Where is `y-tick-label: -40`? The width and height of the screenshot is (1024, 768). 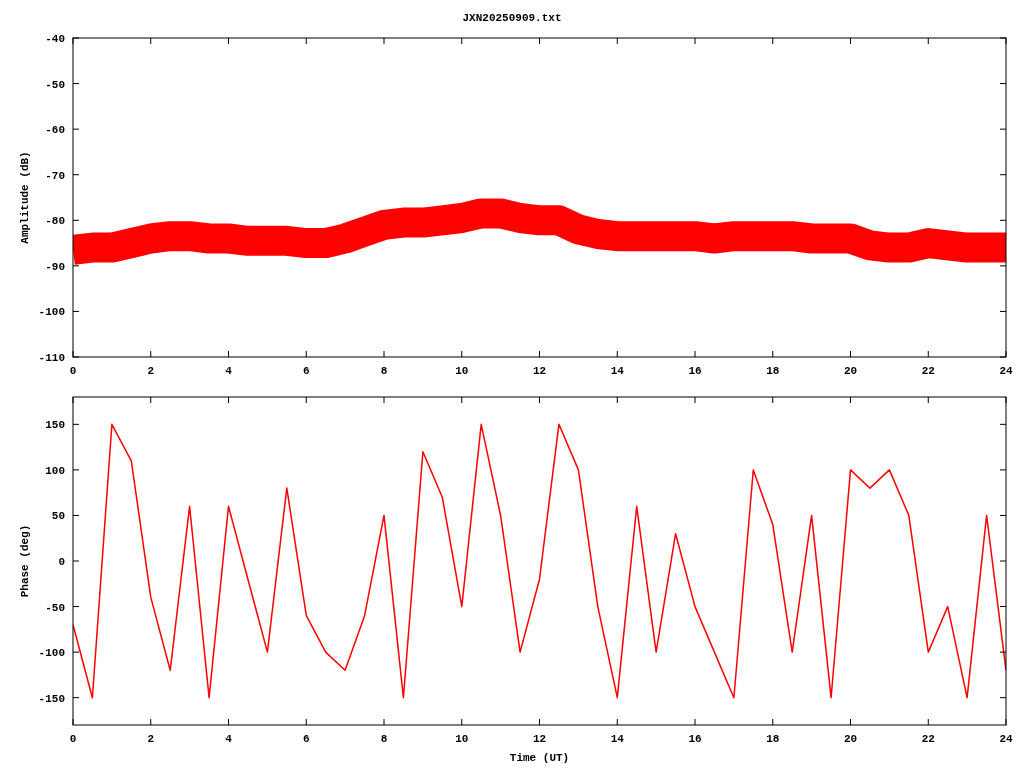 y-tick-label: -40 is located at coordinates (55, 39).